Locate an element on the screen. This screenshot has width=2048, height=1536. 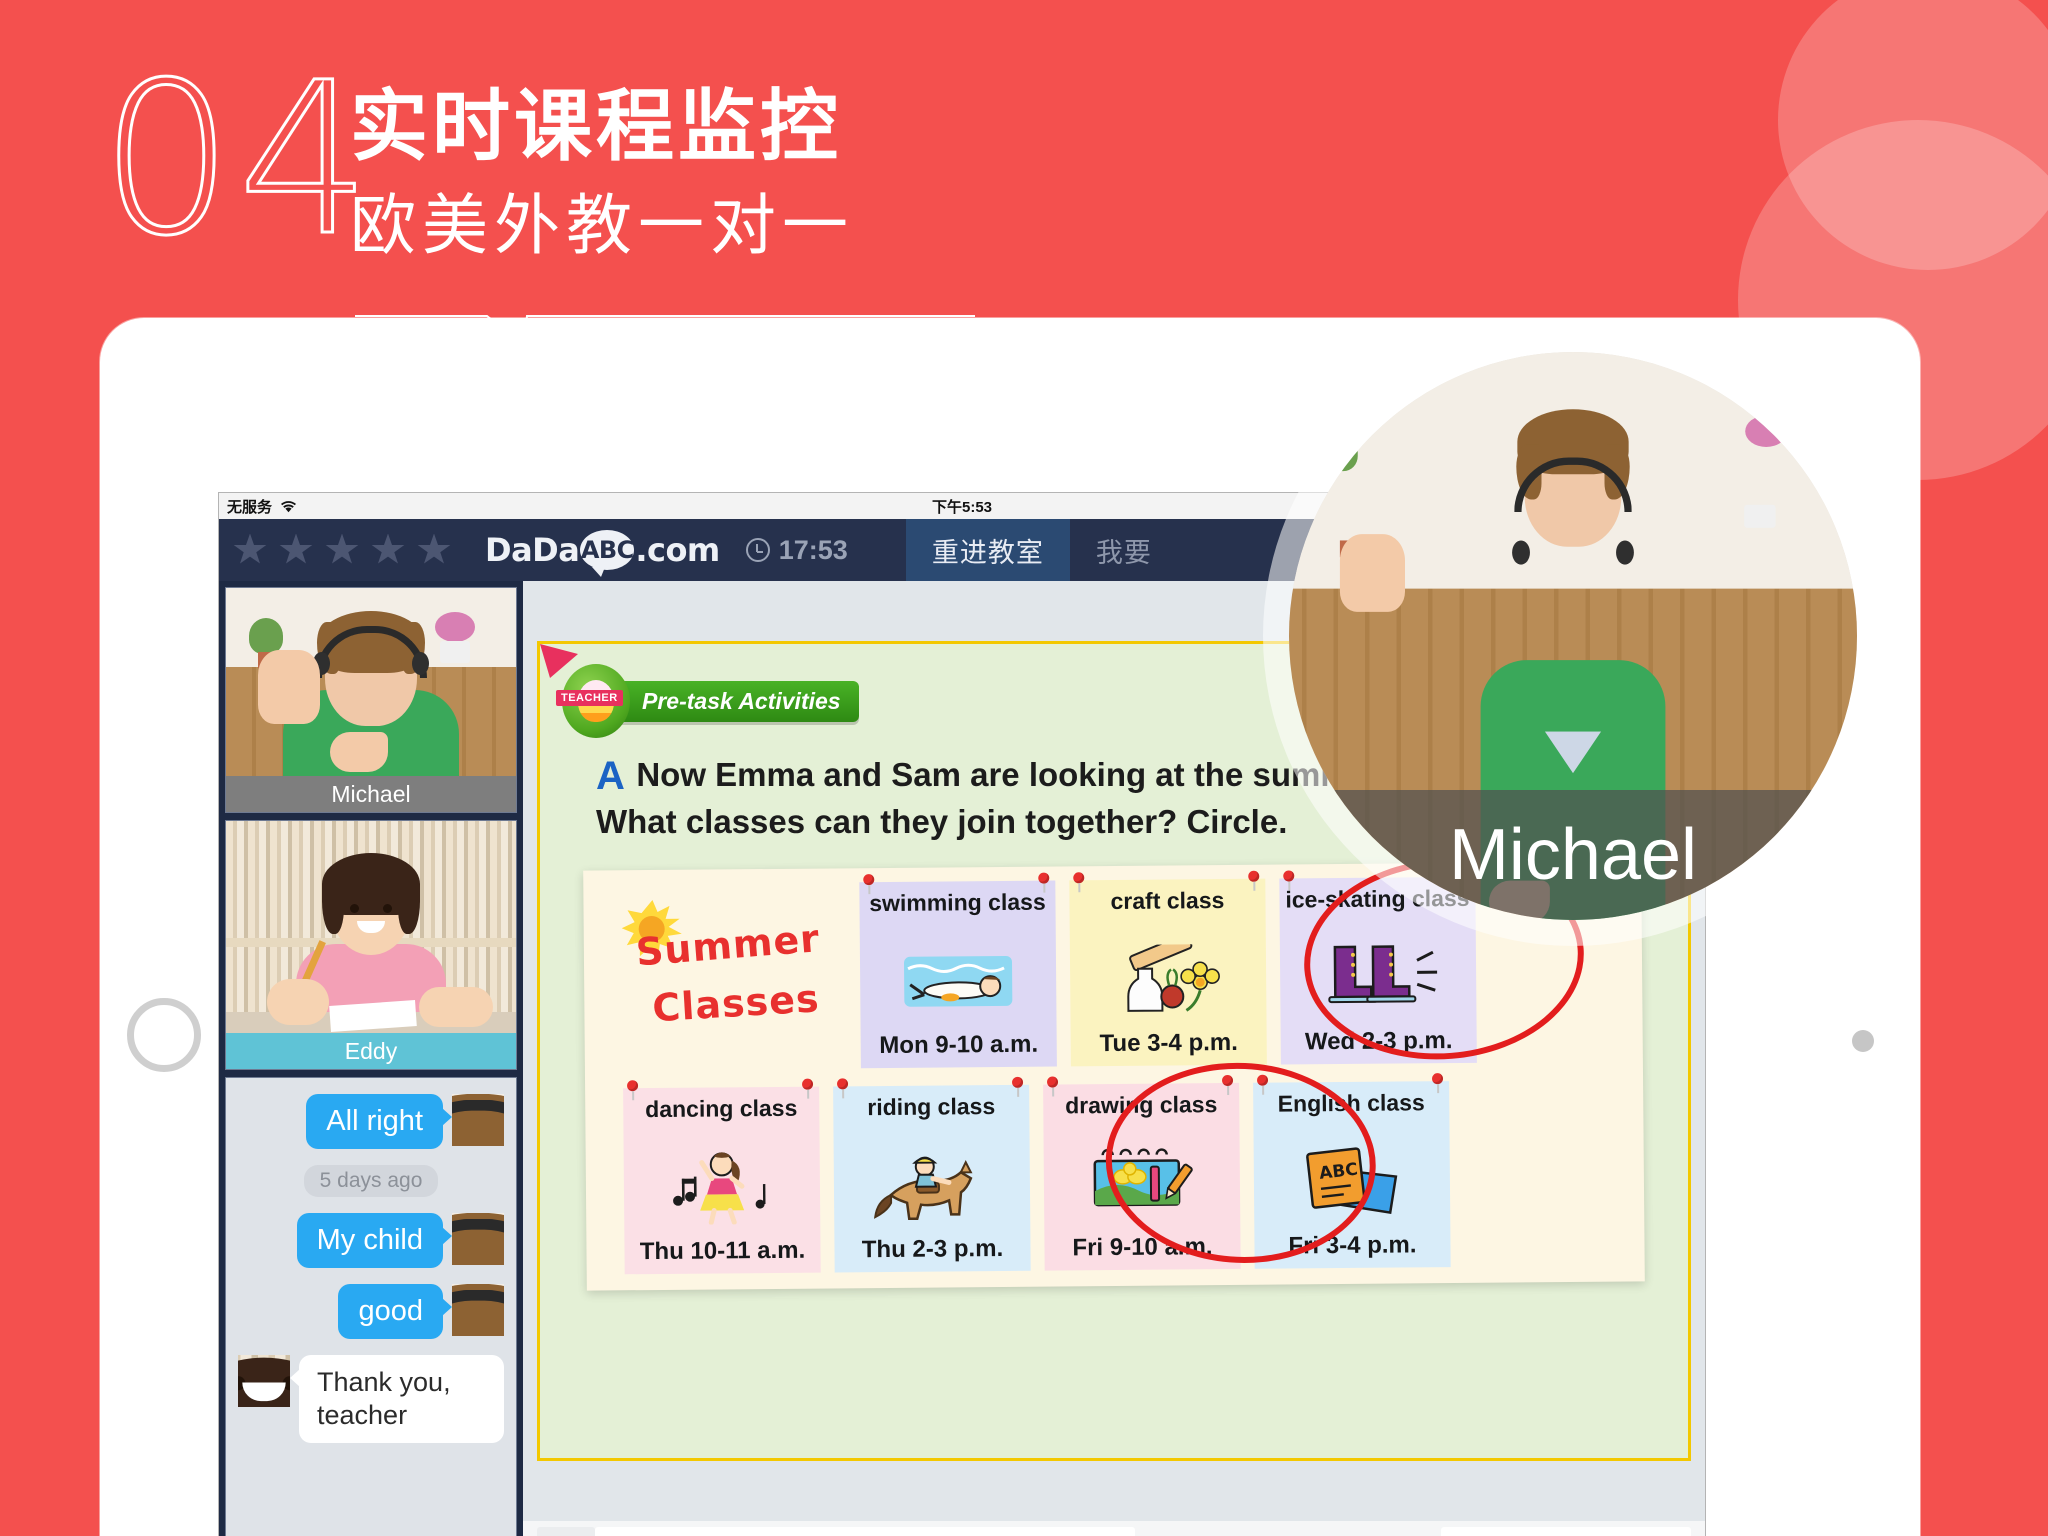
dadaabc-logo: DaDa ABC .com is located at coordinates (602, 553).